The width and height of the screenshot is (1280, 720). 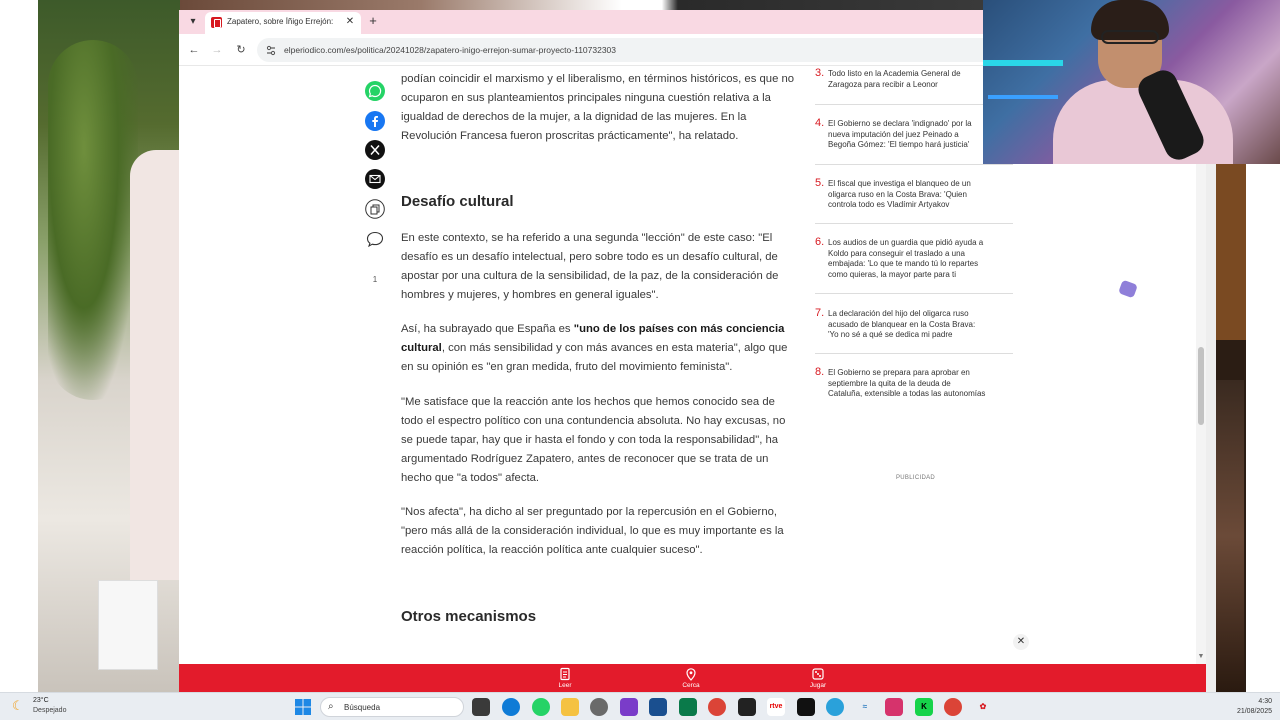 What do you see at coordinates (375, 121) in the screenshot?
I see `facebook-share-icon` at bounding box center [375, 121].